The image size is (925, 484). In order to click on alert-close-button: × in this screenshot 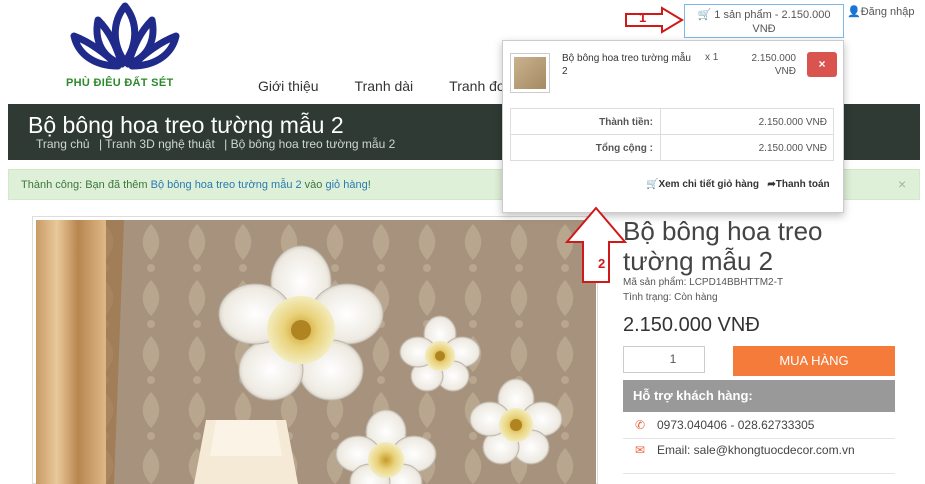, I will do `click(902, 184)`.